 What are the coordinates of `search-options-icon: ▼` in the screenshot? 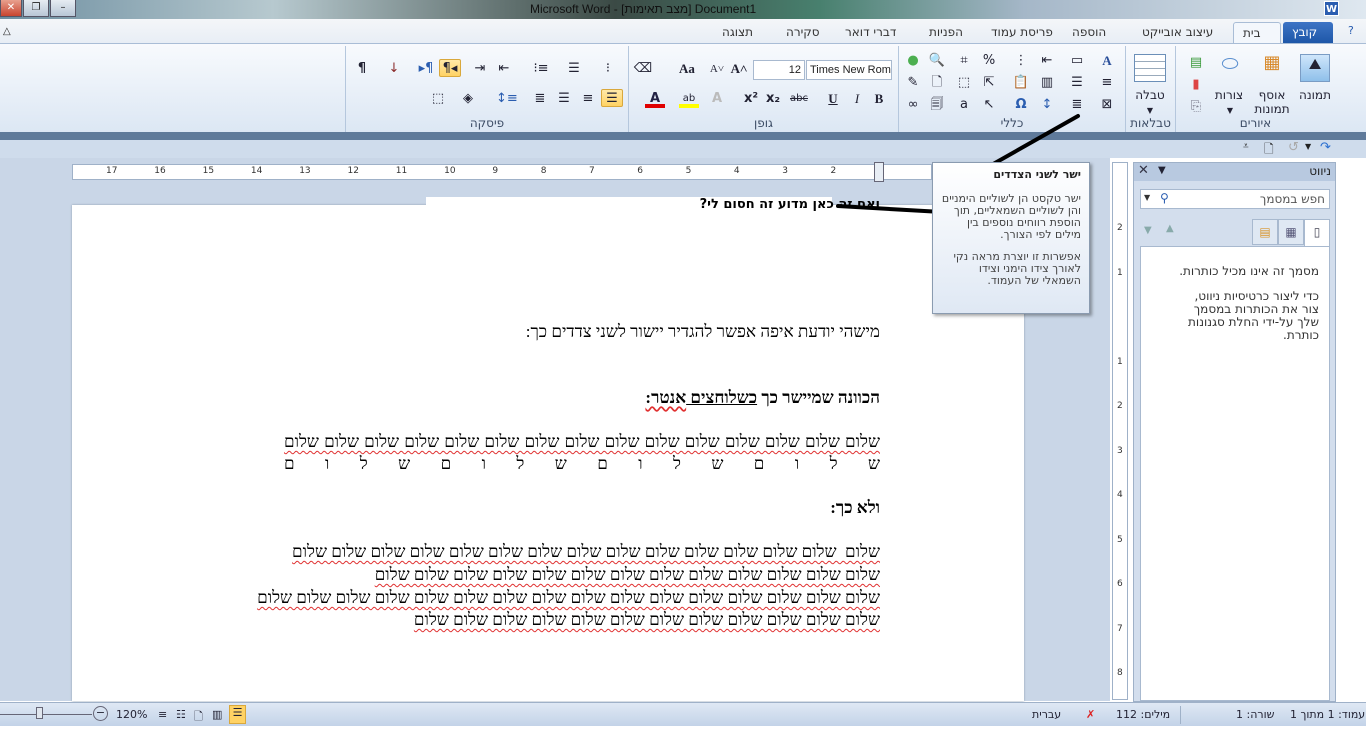 It's located at (1147, 197).